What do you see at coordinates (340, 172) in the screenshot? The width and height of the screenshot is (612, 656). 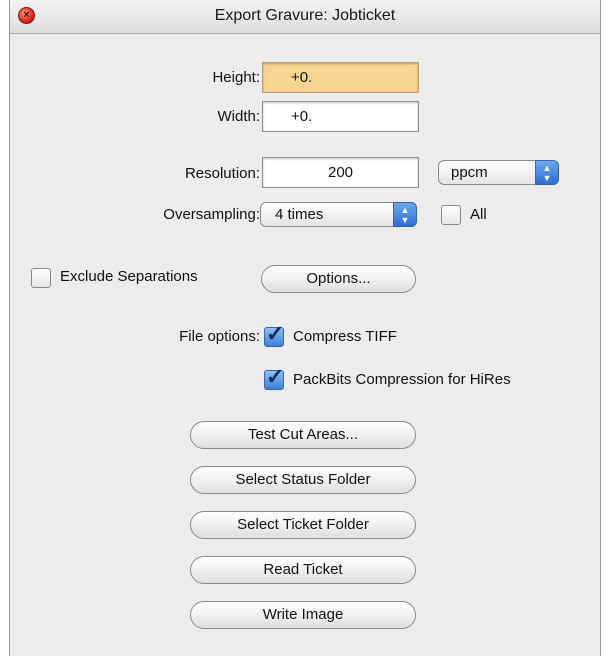 I see `resolution-field: 200` at bounding box center [340, 172].